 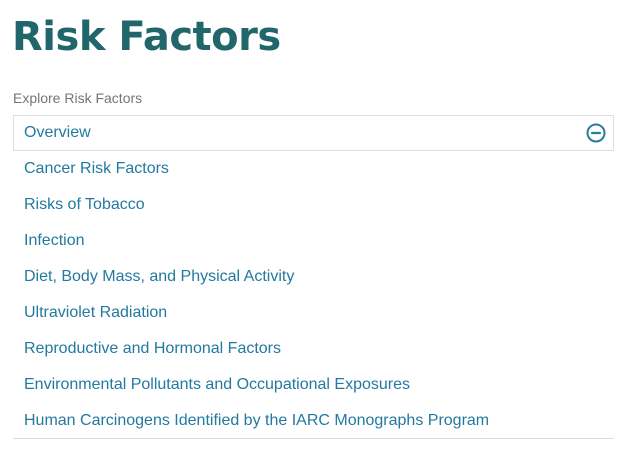 What do you see at coordinates (313, 169) in the screenshot?
I see `nav-item-cancer-risk-factors: Cancer Risk Factors` at bounding box center [313, 169].